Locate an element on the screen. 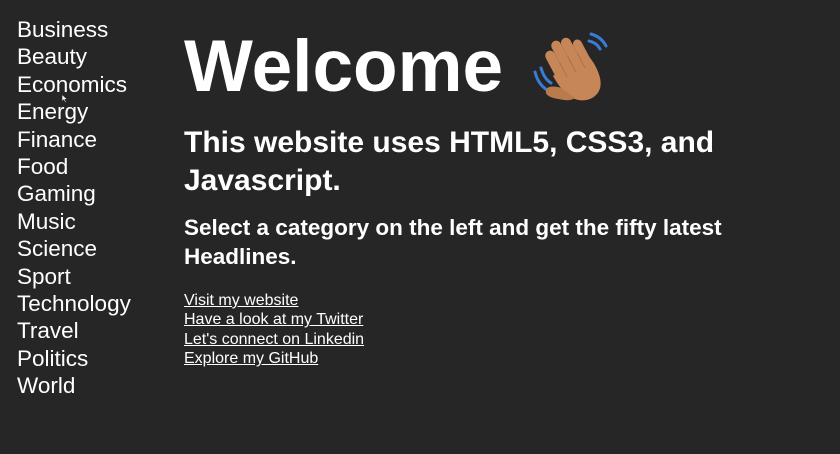 Image resolution: width=840 pixels, height=454 pixels. linkedin-link: Let's connect on Linkedin is located at coordinates (504, 339).